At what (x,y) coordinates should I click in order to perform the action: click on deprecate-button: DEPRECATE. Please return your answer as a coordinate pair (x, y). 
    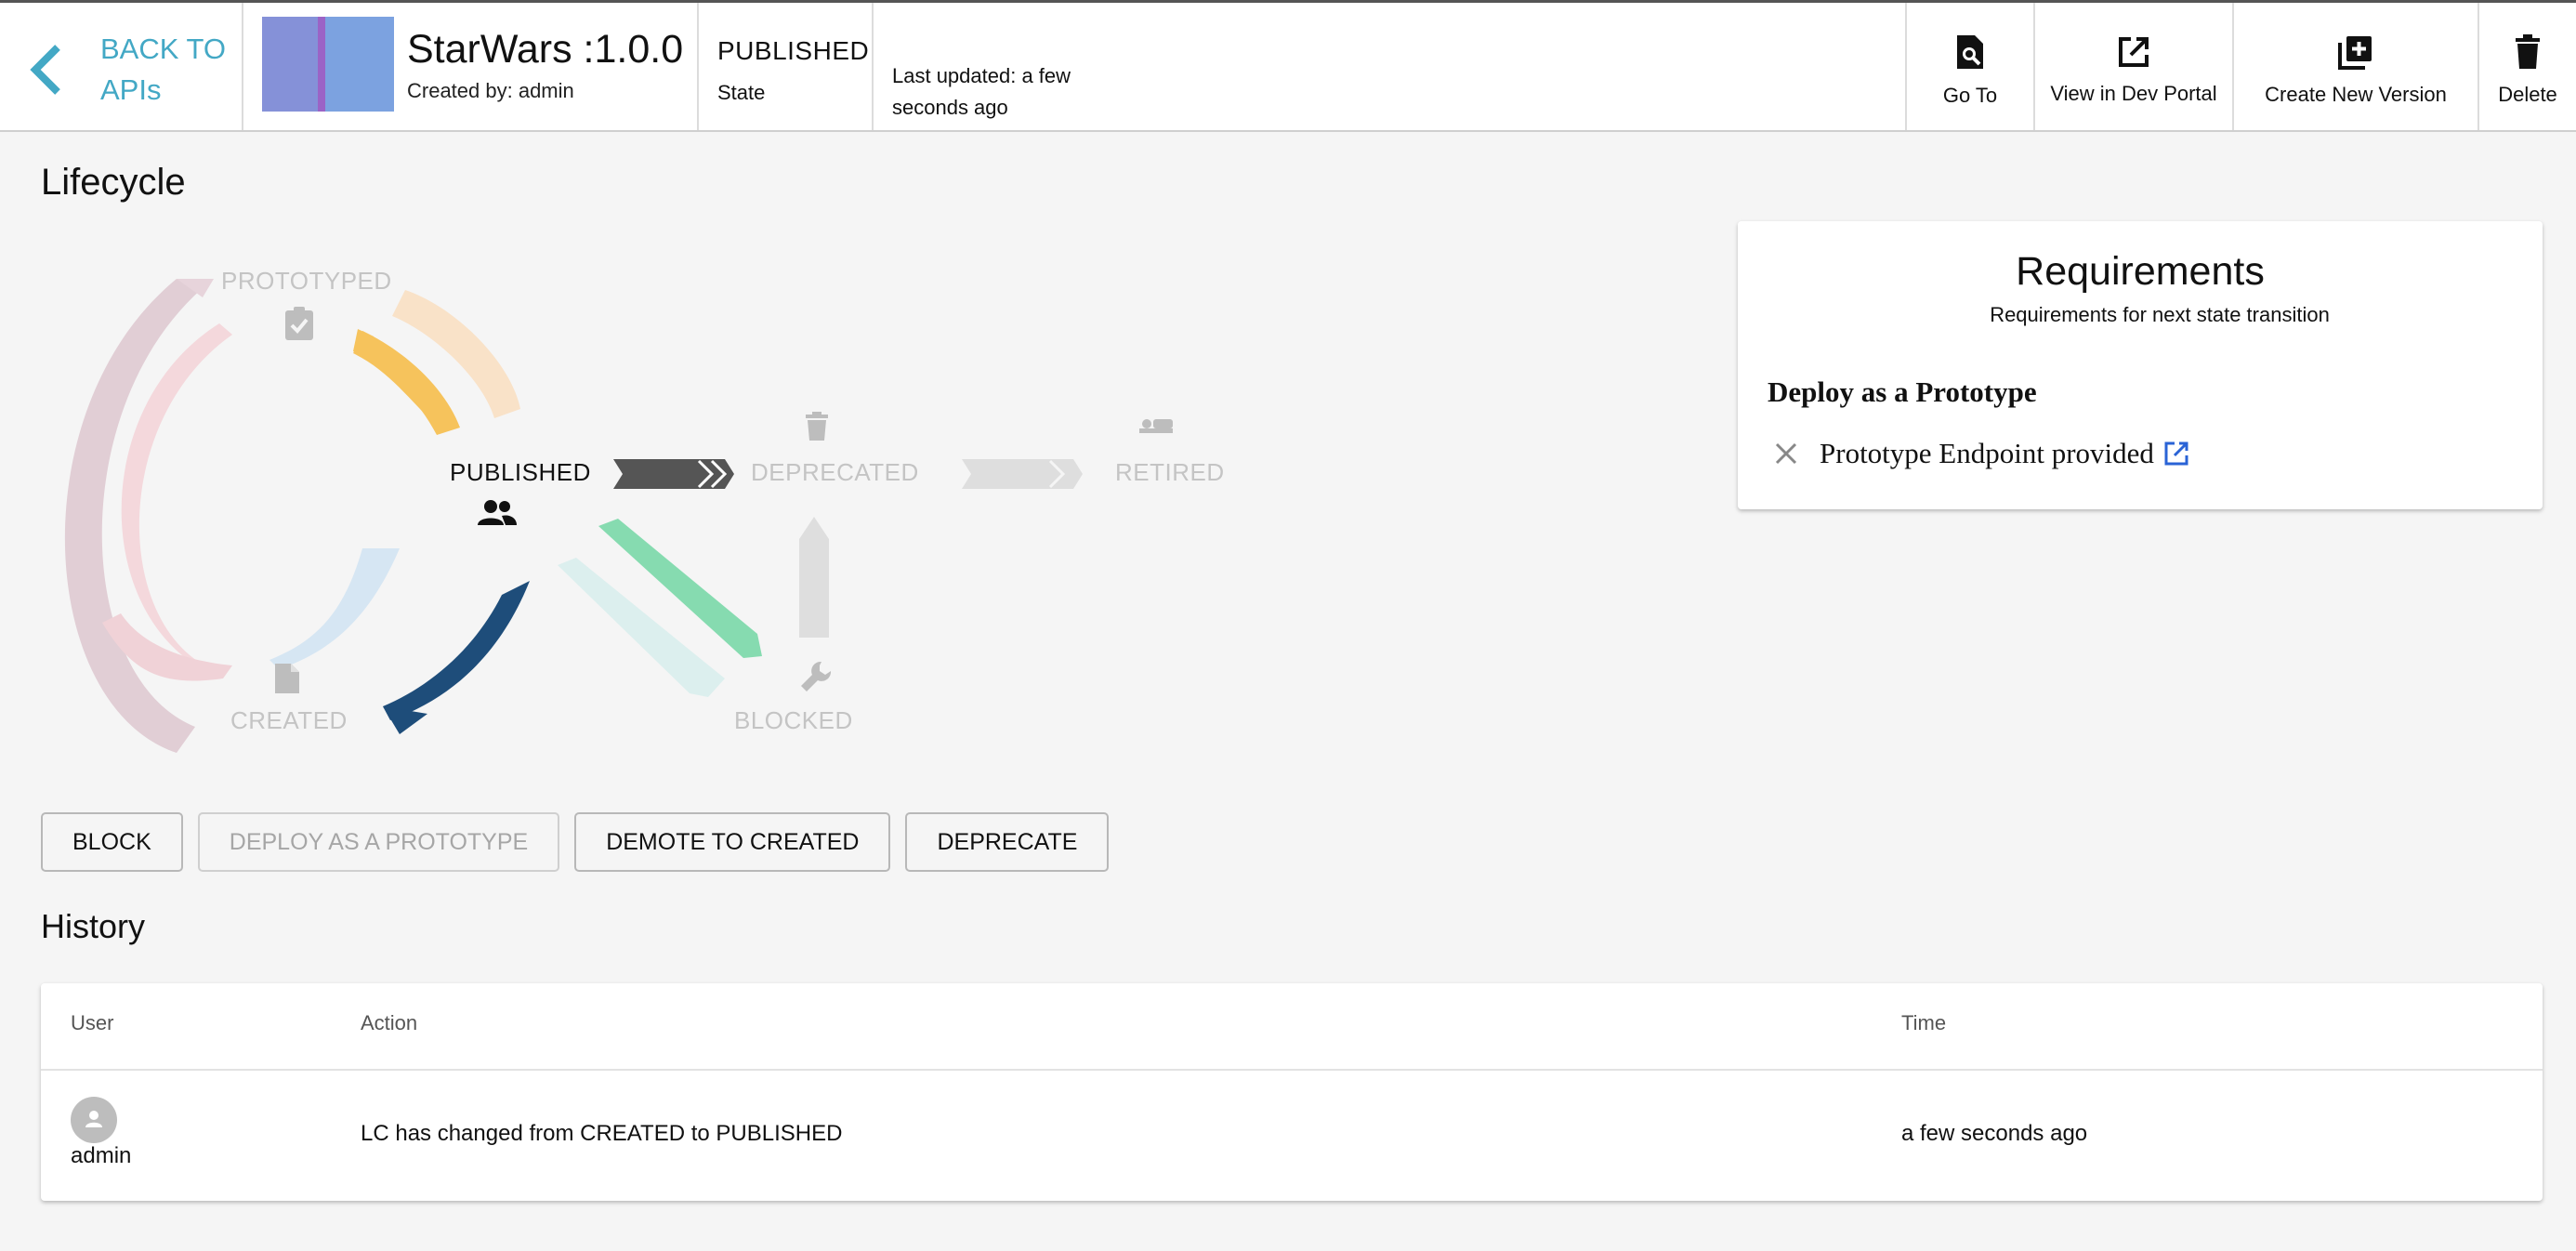
    Looking at the image, I should click on (1007, 842).